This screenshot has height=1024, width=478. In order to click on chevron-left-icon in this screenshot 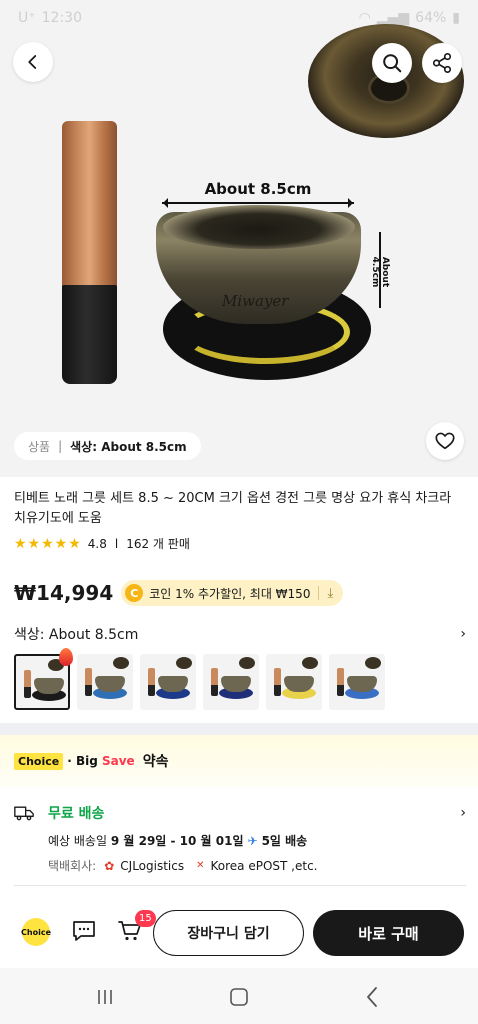, I will do `click(32, 62)`.